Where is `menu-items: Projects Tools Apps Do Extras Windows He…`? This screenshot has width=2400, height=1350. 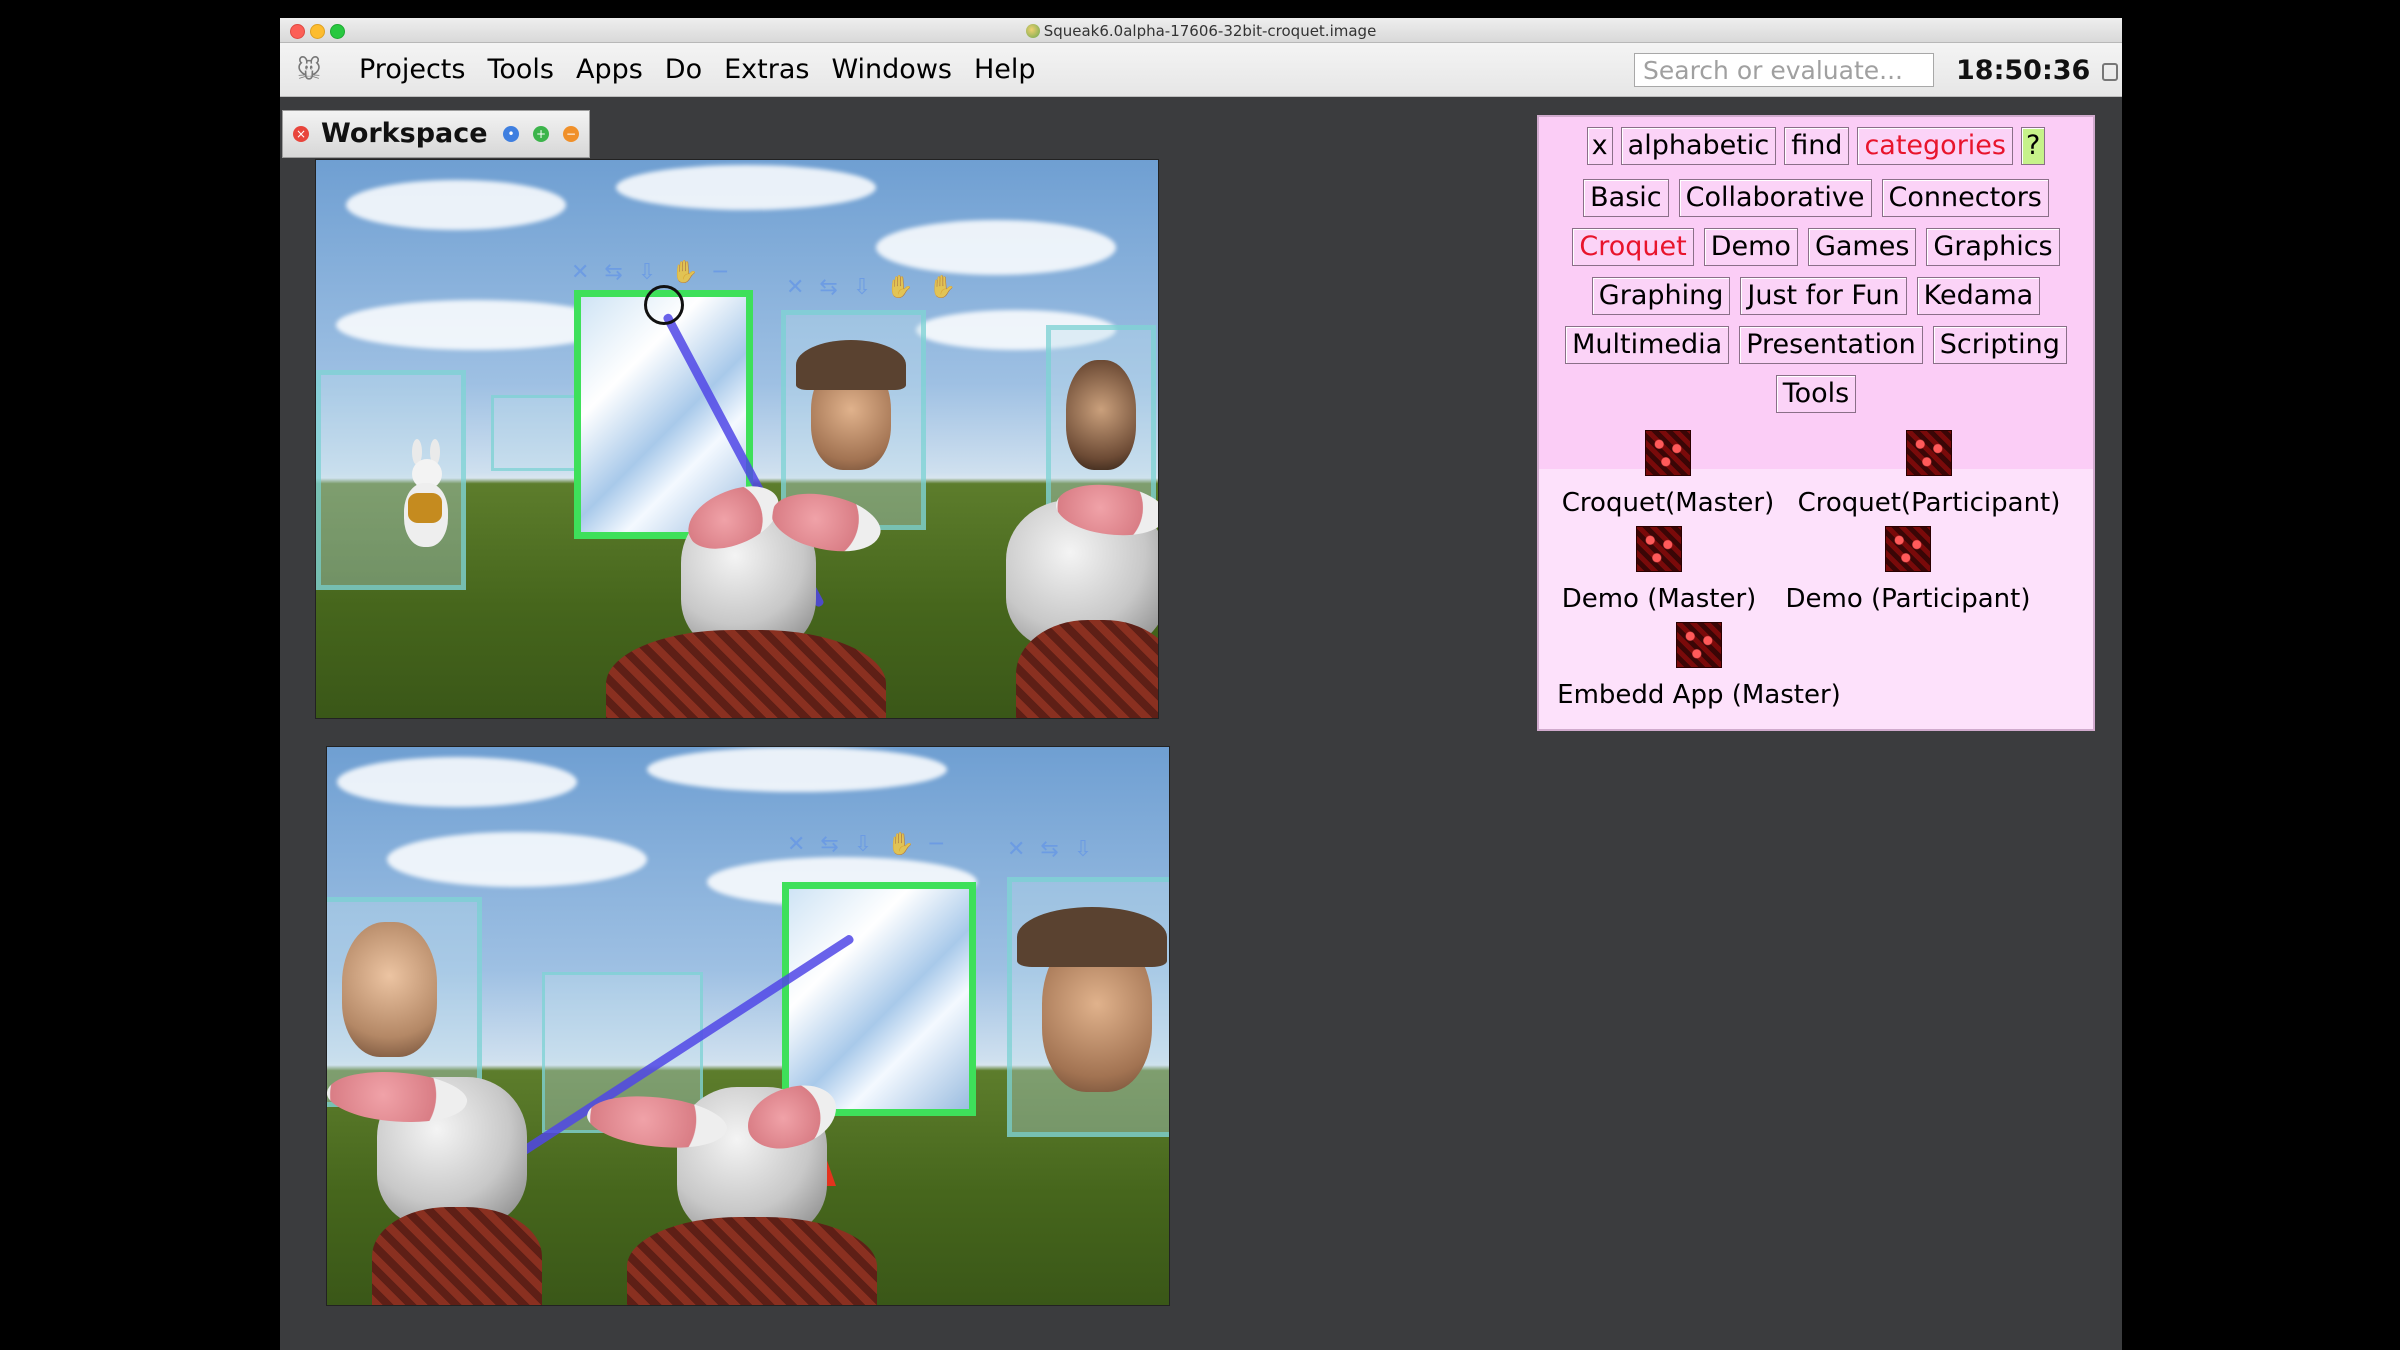 menu-items: Projects Tools Apps Do Extras Windows He… is located at coordinates (697, 70).